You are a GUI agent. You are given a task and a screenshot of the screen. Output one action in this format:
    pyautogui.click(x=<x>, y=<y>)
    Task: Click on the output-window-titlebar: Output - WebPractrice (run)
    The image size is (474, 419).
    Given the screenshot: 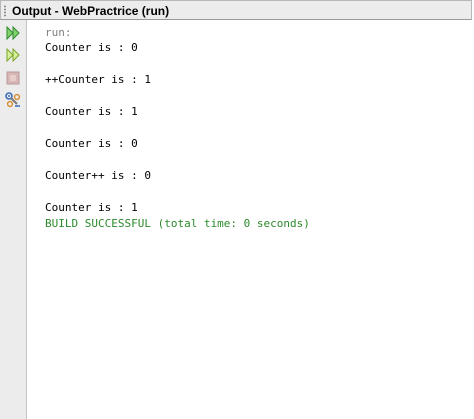 What is the action you would take?
    pyautogui.click(x=236, y=10)
    